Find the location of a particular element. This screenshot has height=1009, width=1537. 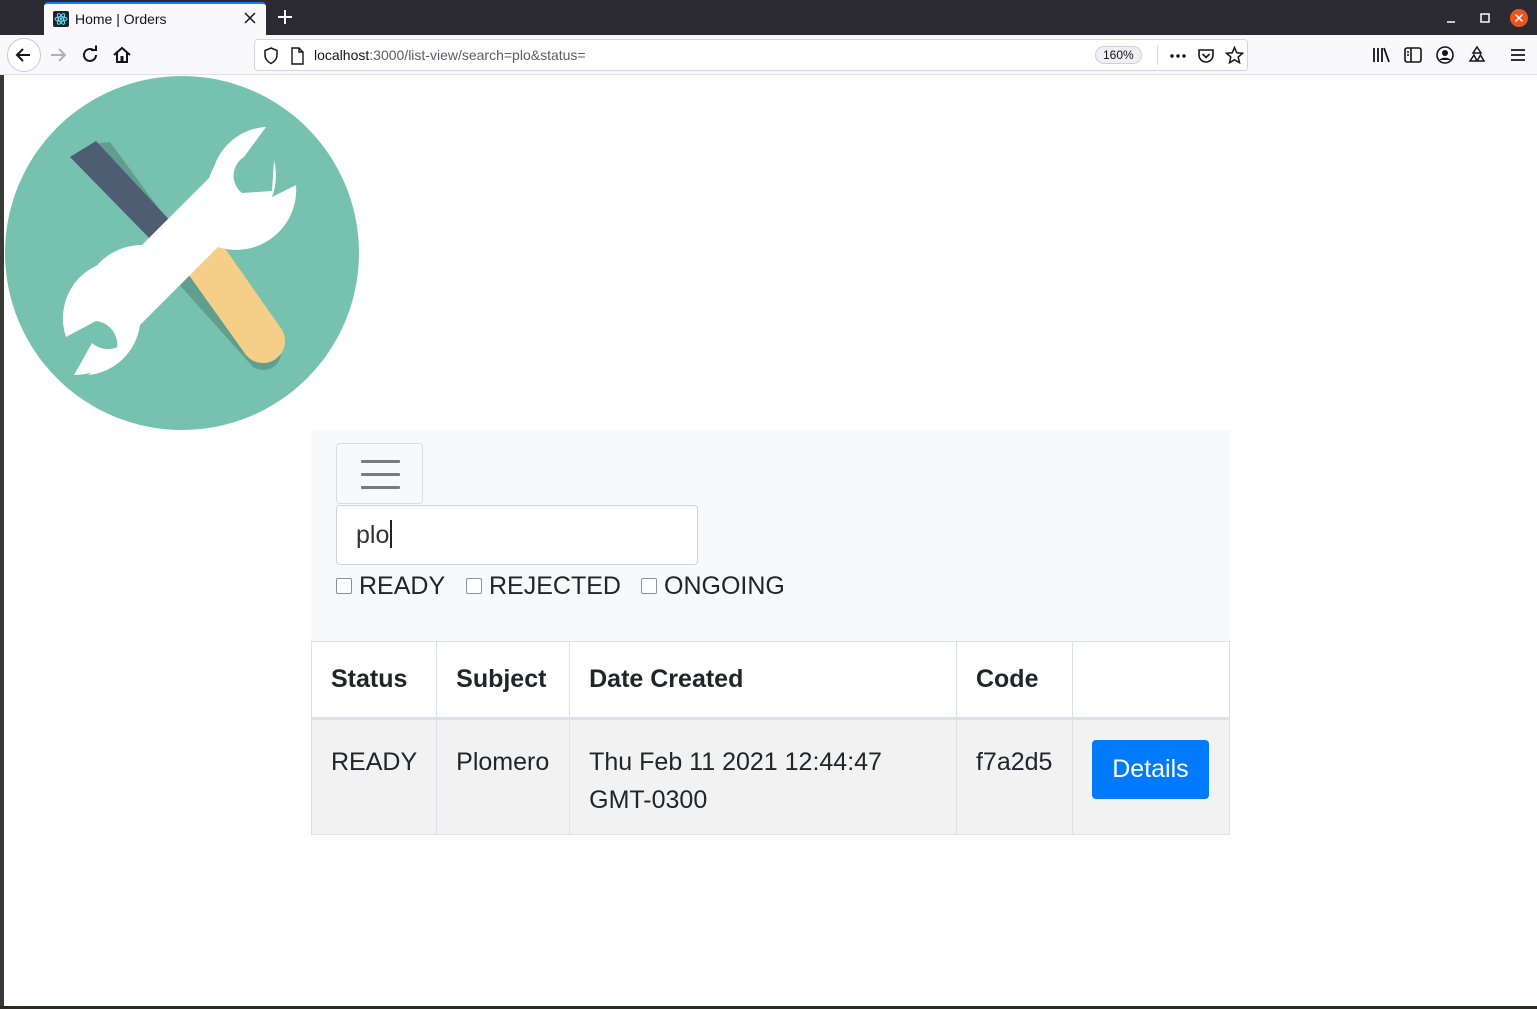

pocket-icon is located at coordinates (1206, 56).